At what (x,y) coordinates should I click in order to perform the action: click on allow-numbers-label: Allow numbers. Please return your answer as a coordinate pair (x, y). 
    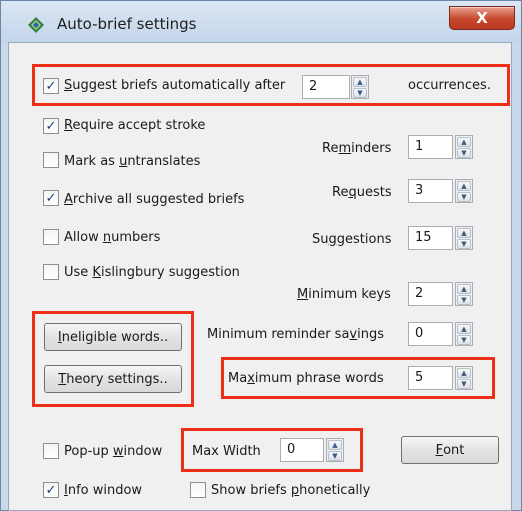
    Looking at the image, I should click on (112, 237).